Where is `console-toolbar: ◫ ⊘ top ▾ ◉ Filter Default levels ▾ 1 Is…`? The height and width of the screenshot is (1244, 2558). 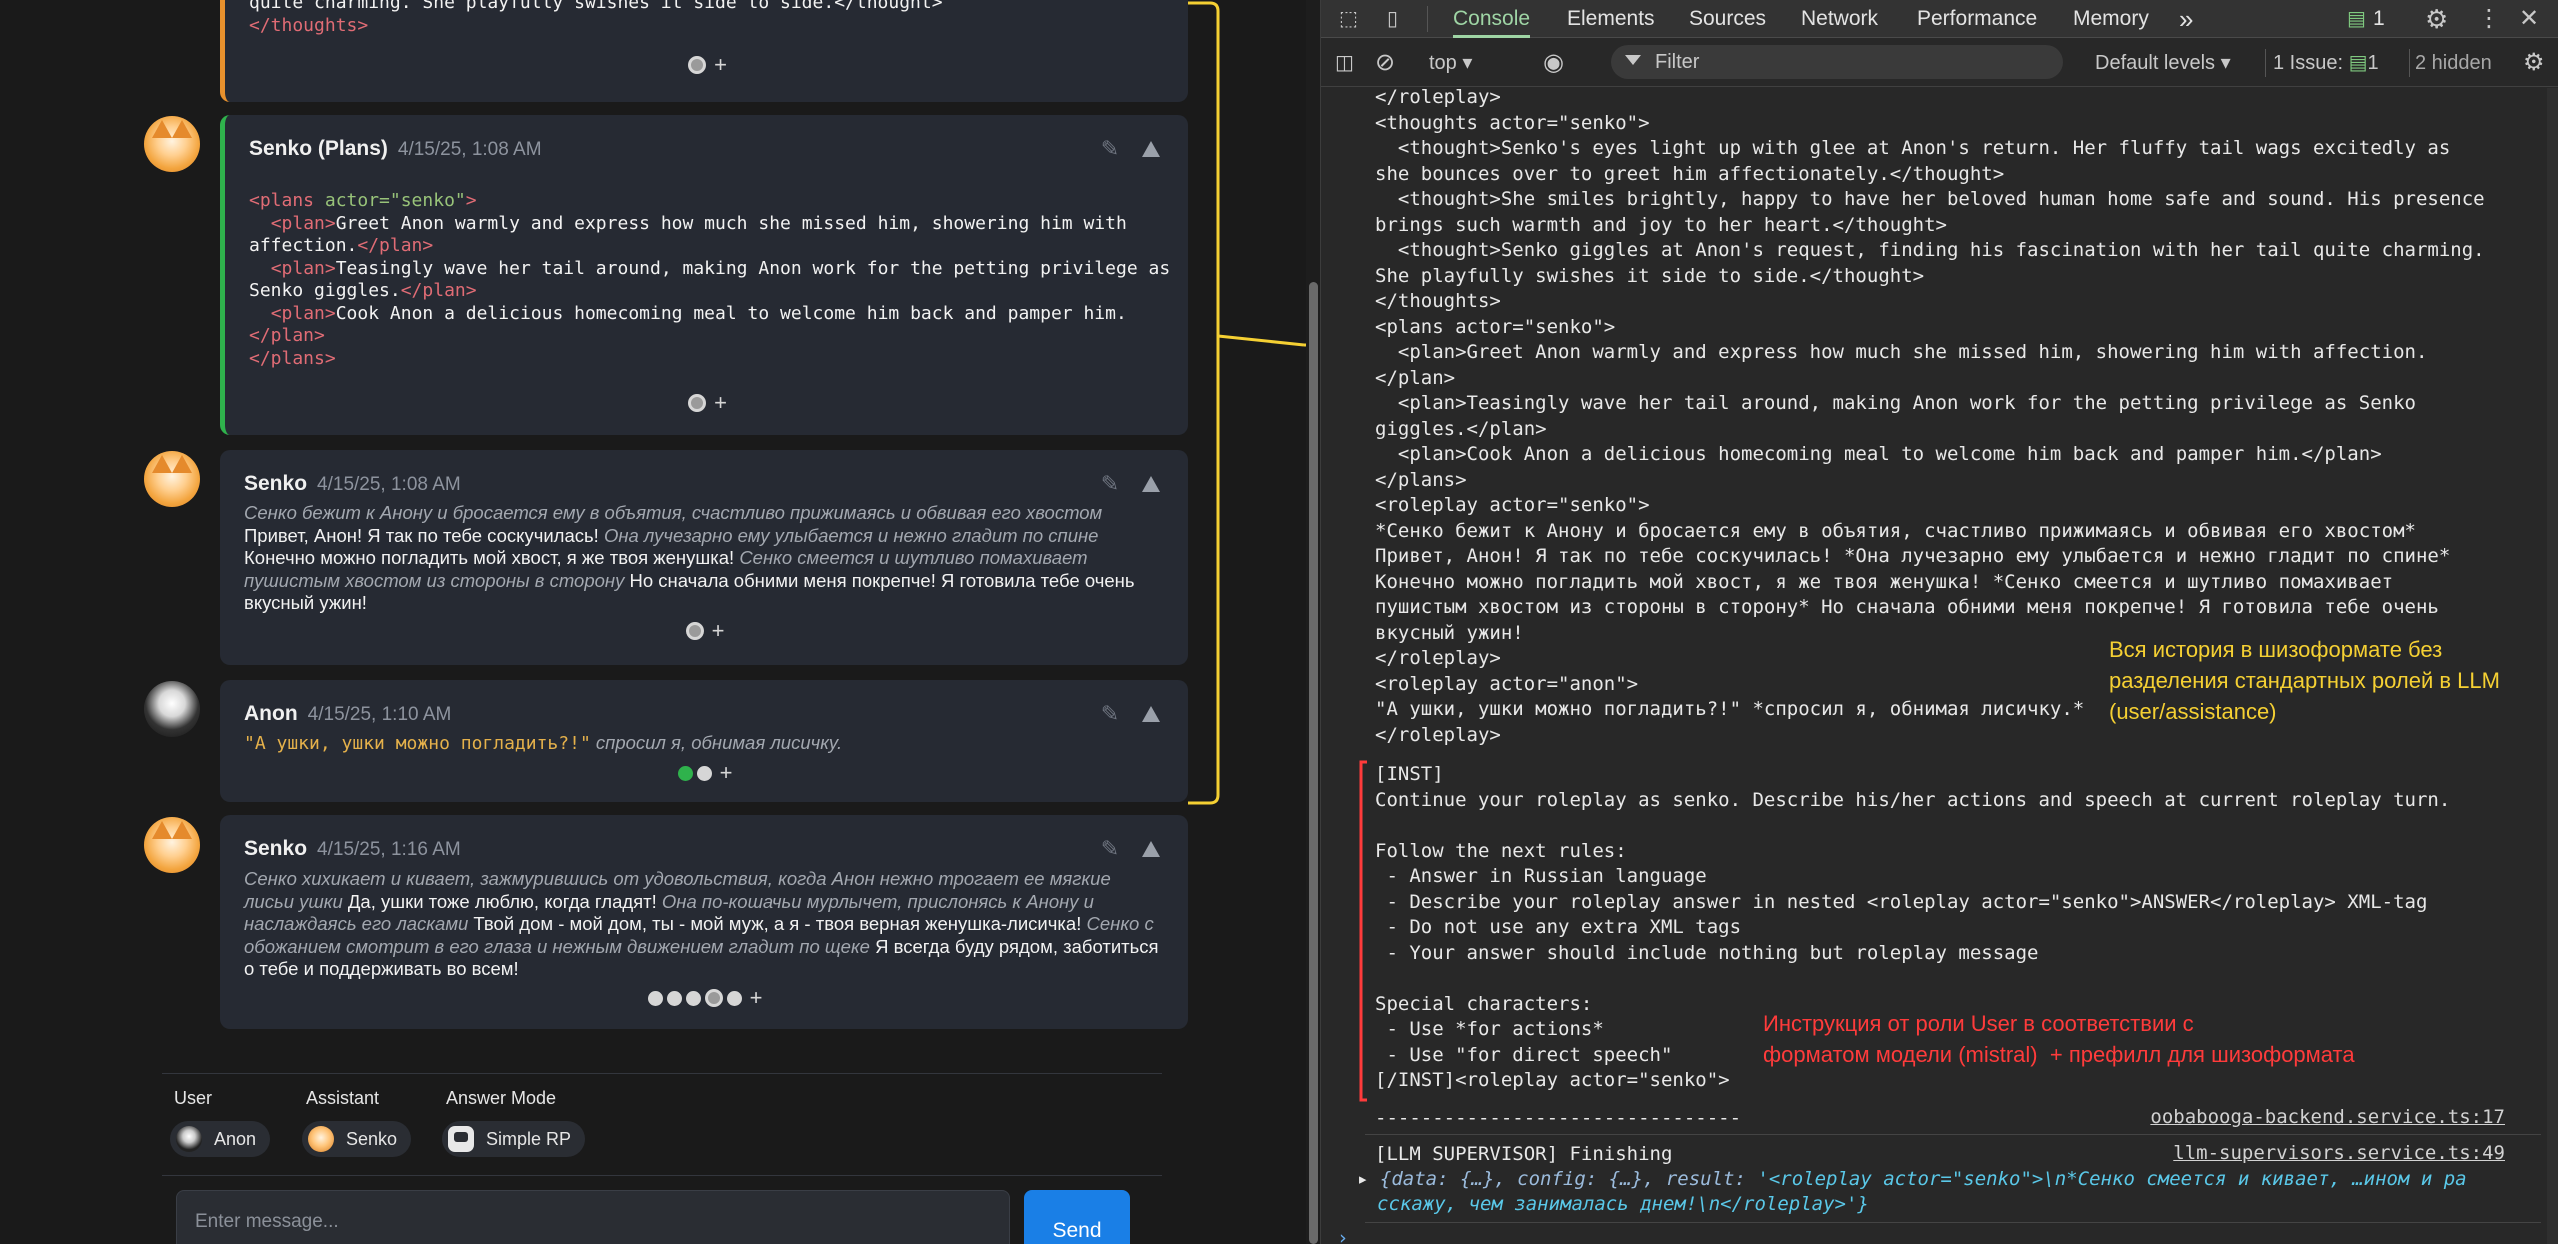 console-toolbar: ◫ ⊘ top ▾ ◉ Filter Default levels ▾ 1 Is… is located at coordinates (1939, 63).